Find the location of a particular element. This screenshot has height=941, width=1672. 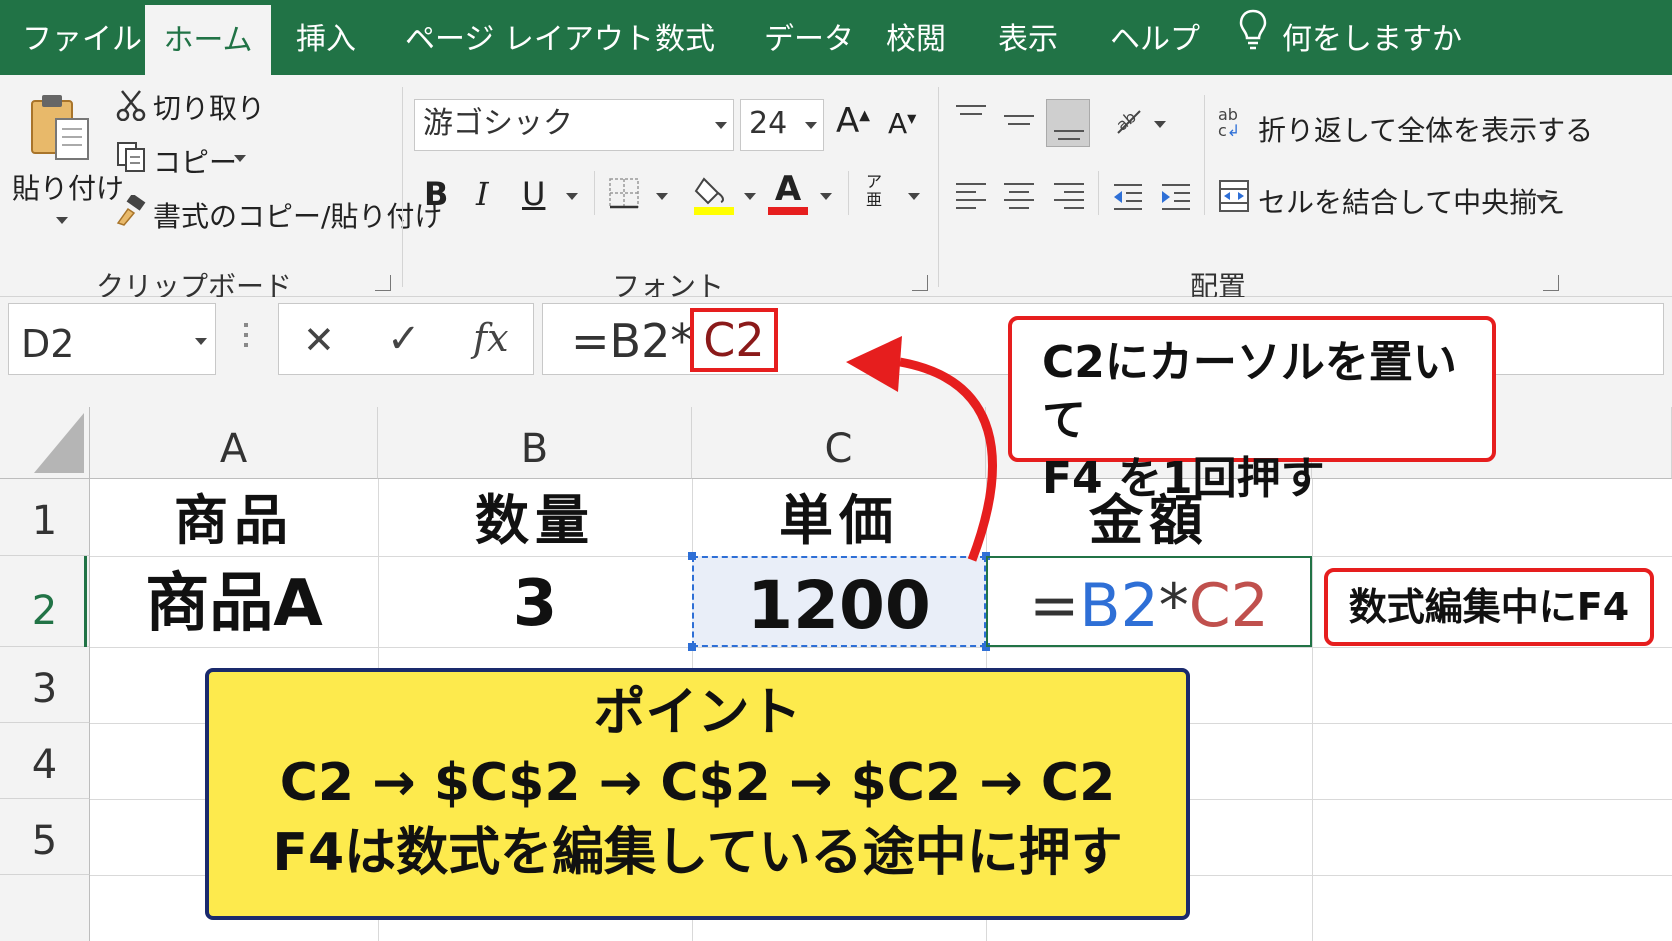

callout-side: 数式編集中にF4 is located at coordinates (1489, 607).